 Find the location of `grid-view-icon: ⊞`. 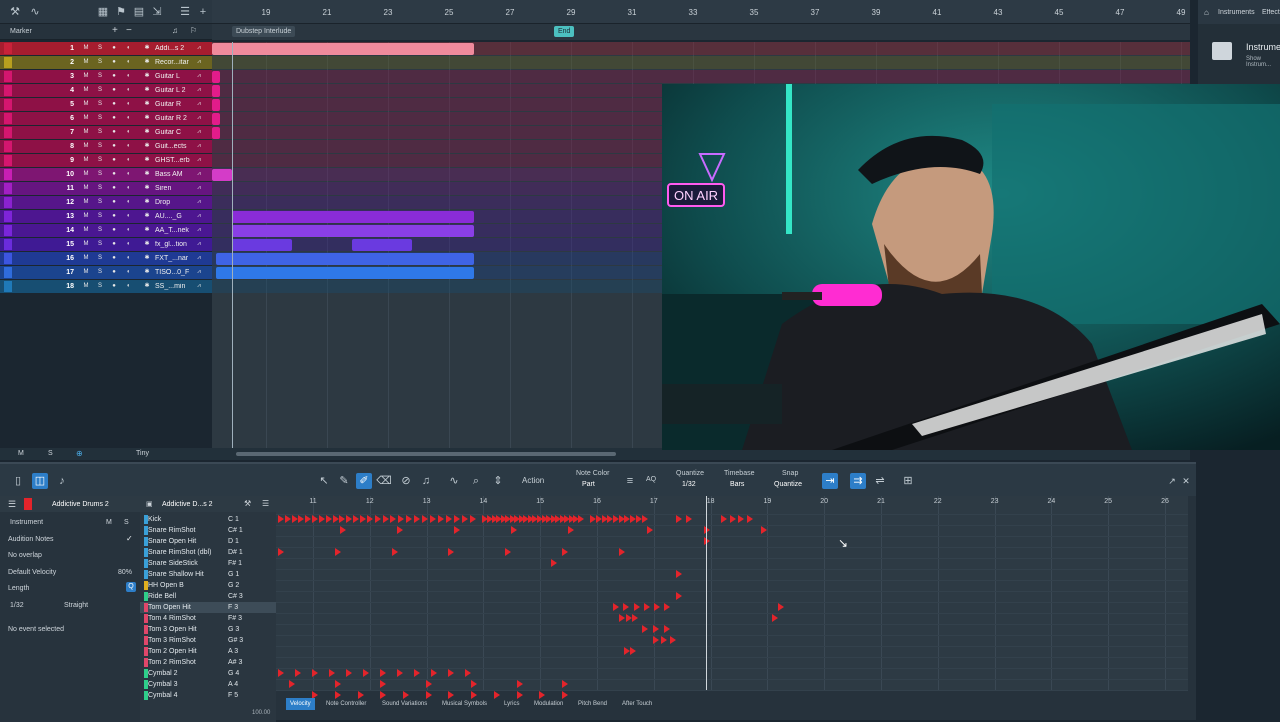

grid-view-icon: ⊞ is located at coordinates (908, 481).